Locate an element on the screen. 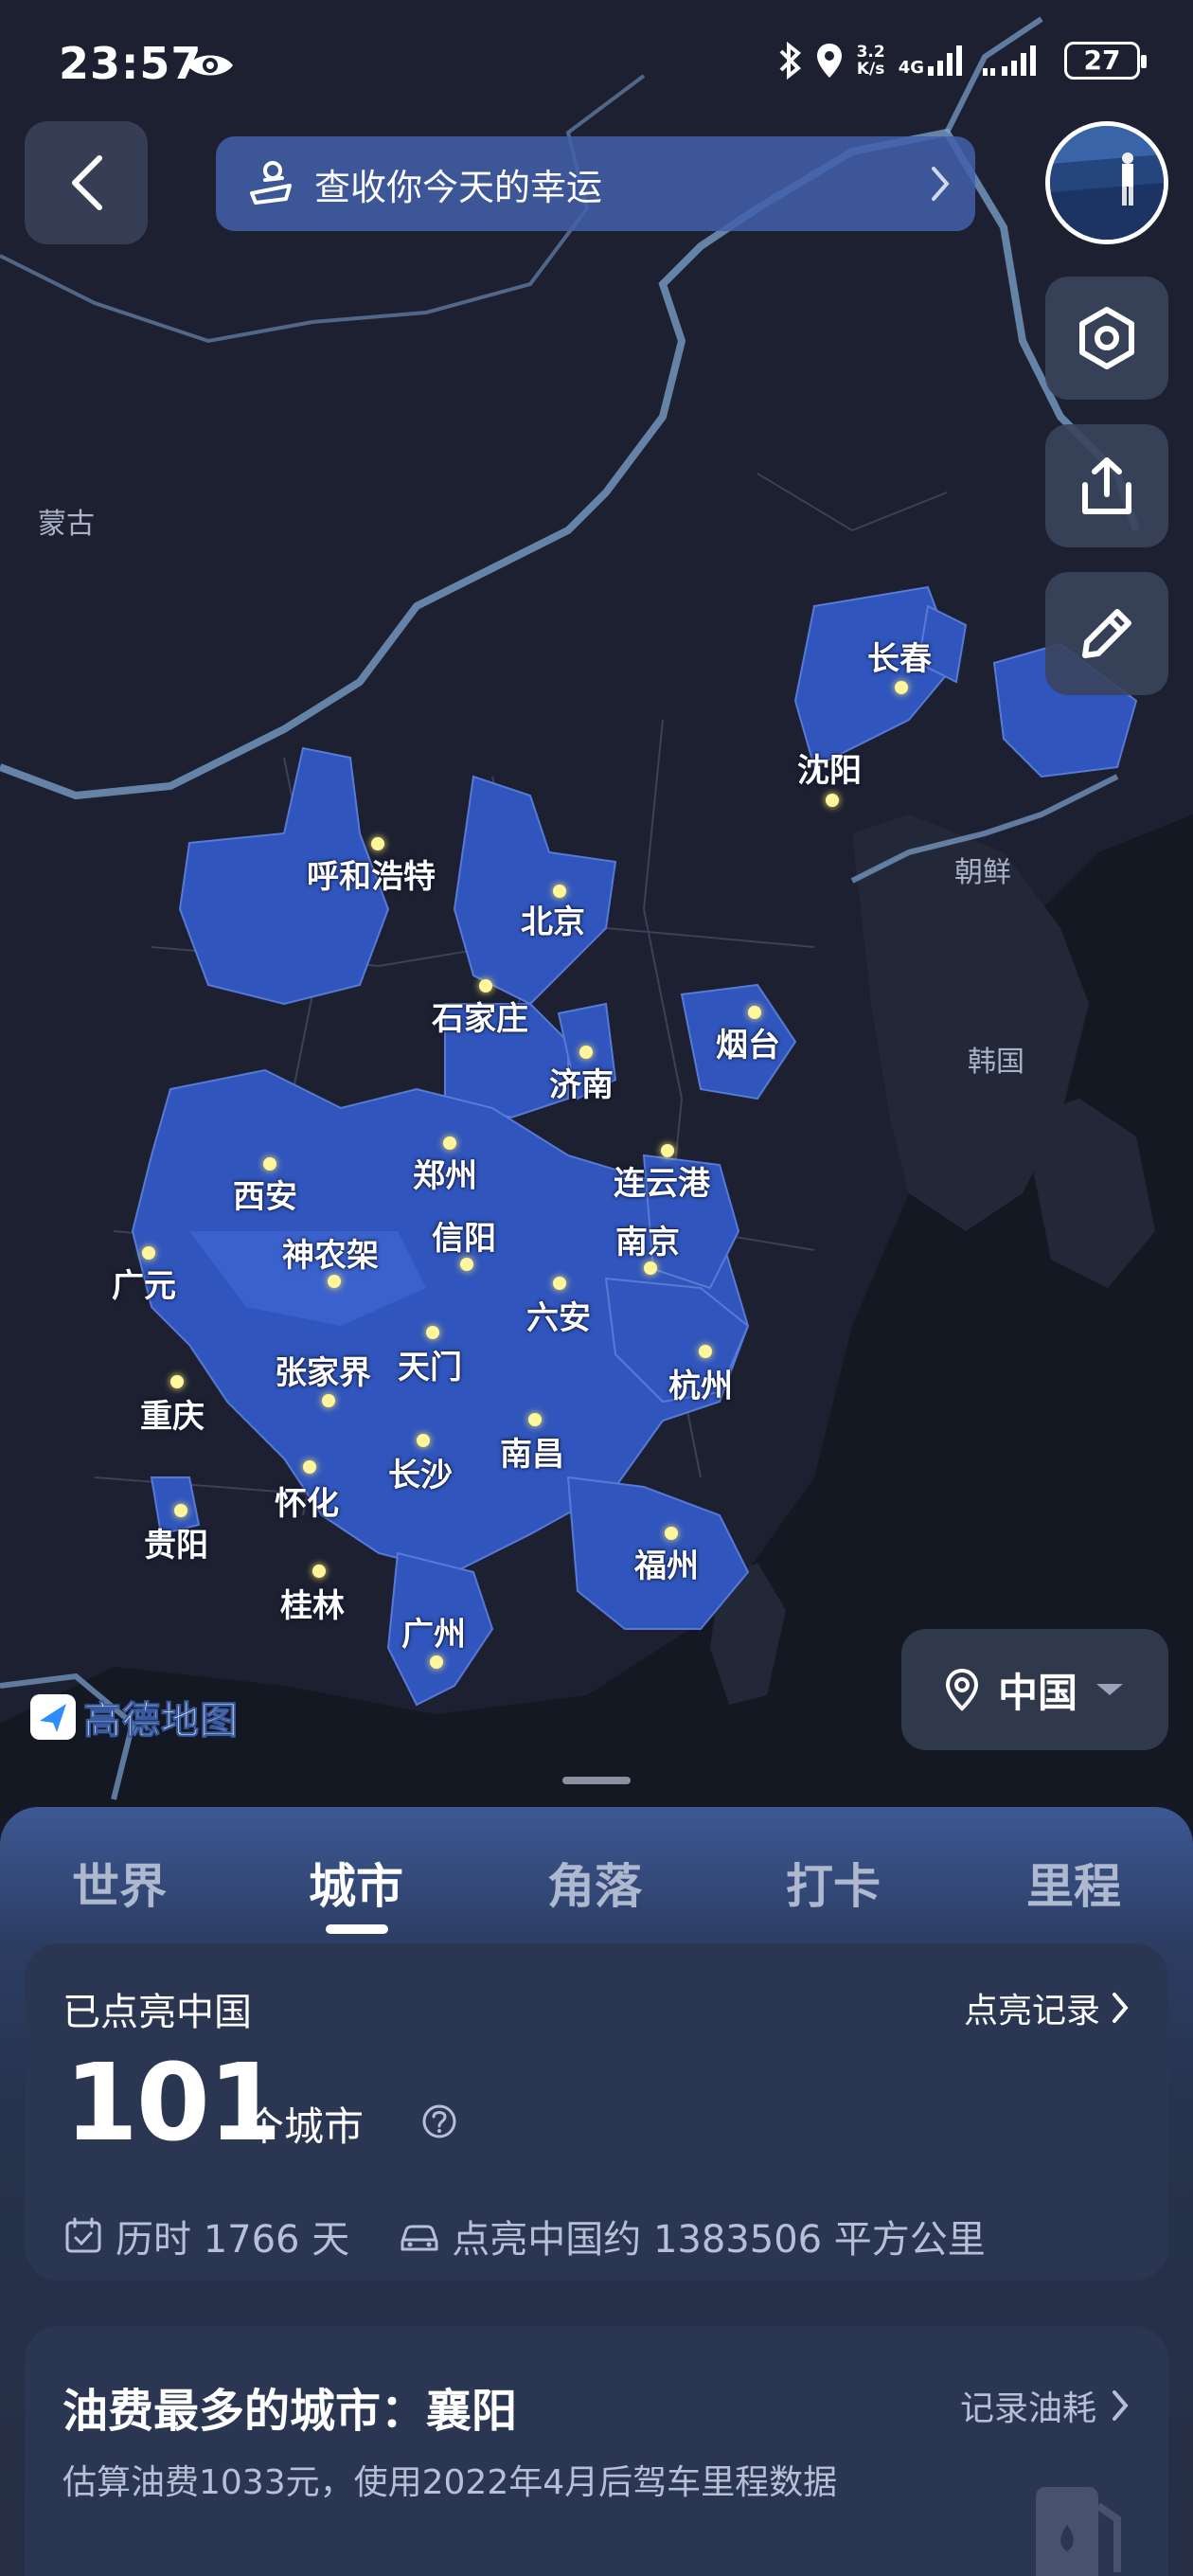 The height and width of the screenshot is (2576, 1193). edit-button is located at coordinates (1106, 633).